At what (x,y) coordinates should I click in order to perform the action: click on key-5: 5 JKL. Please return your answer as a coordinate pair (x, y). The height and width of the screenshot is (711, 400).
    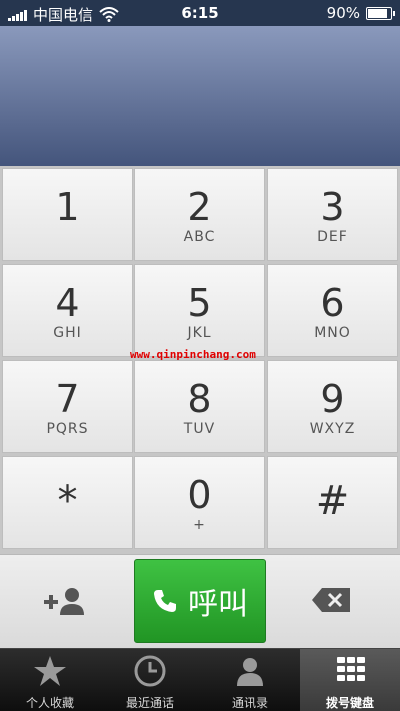
    Looking at the image, I should click on (199, 310).